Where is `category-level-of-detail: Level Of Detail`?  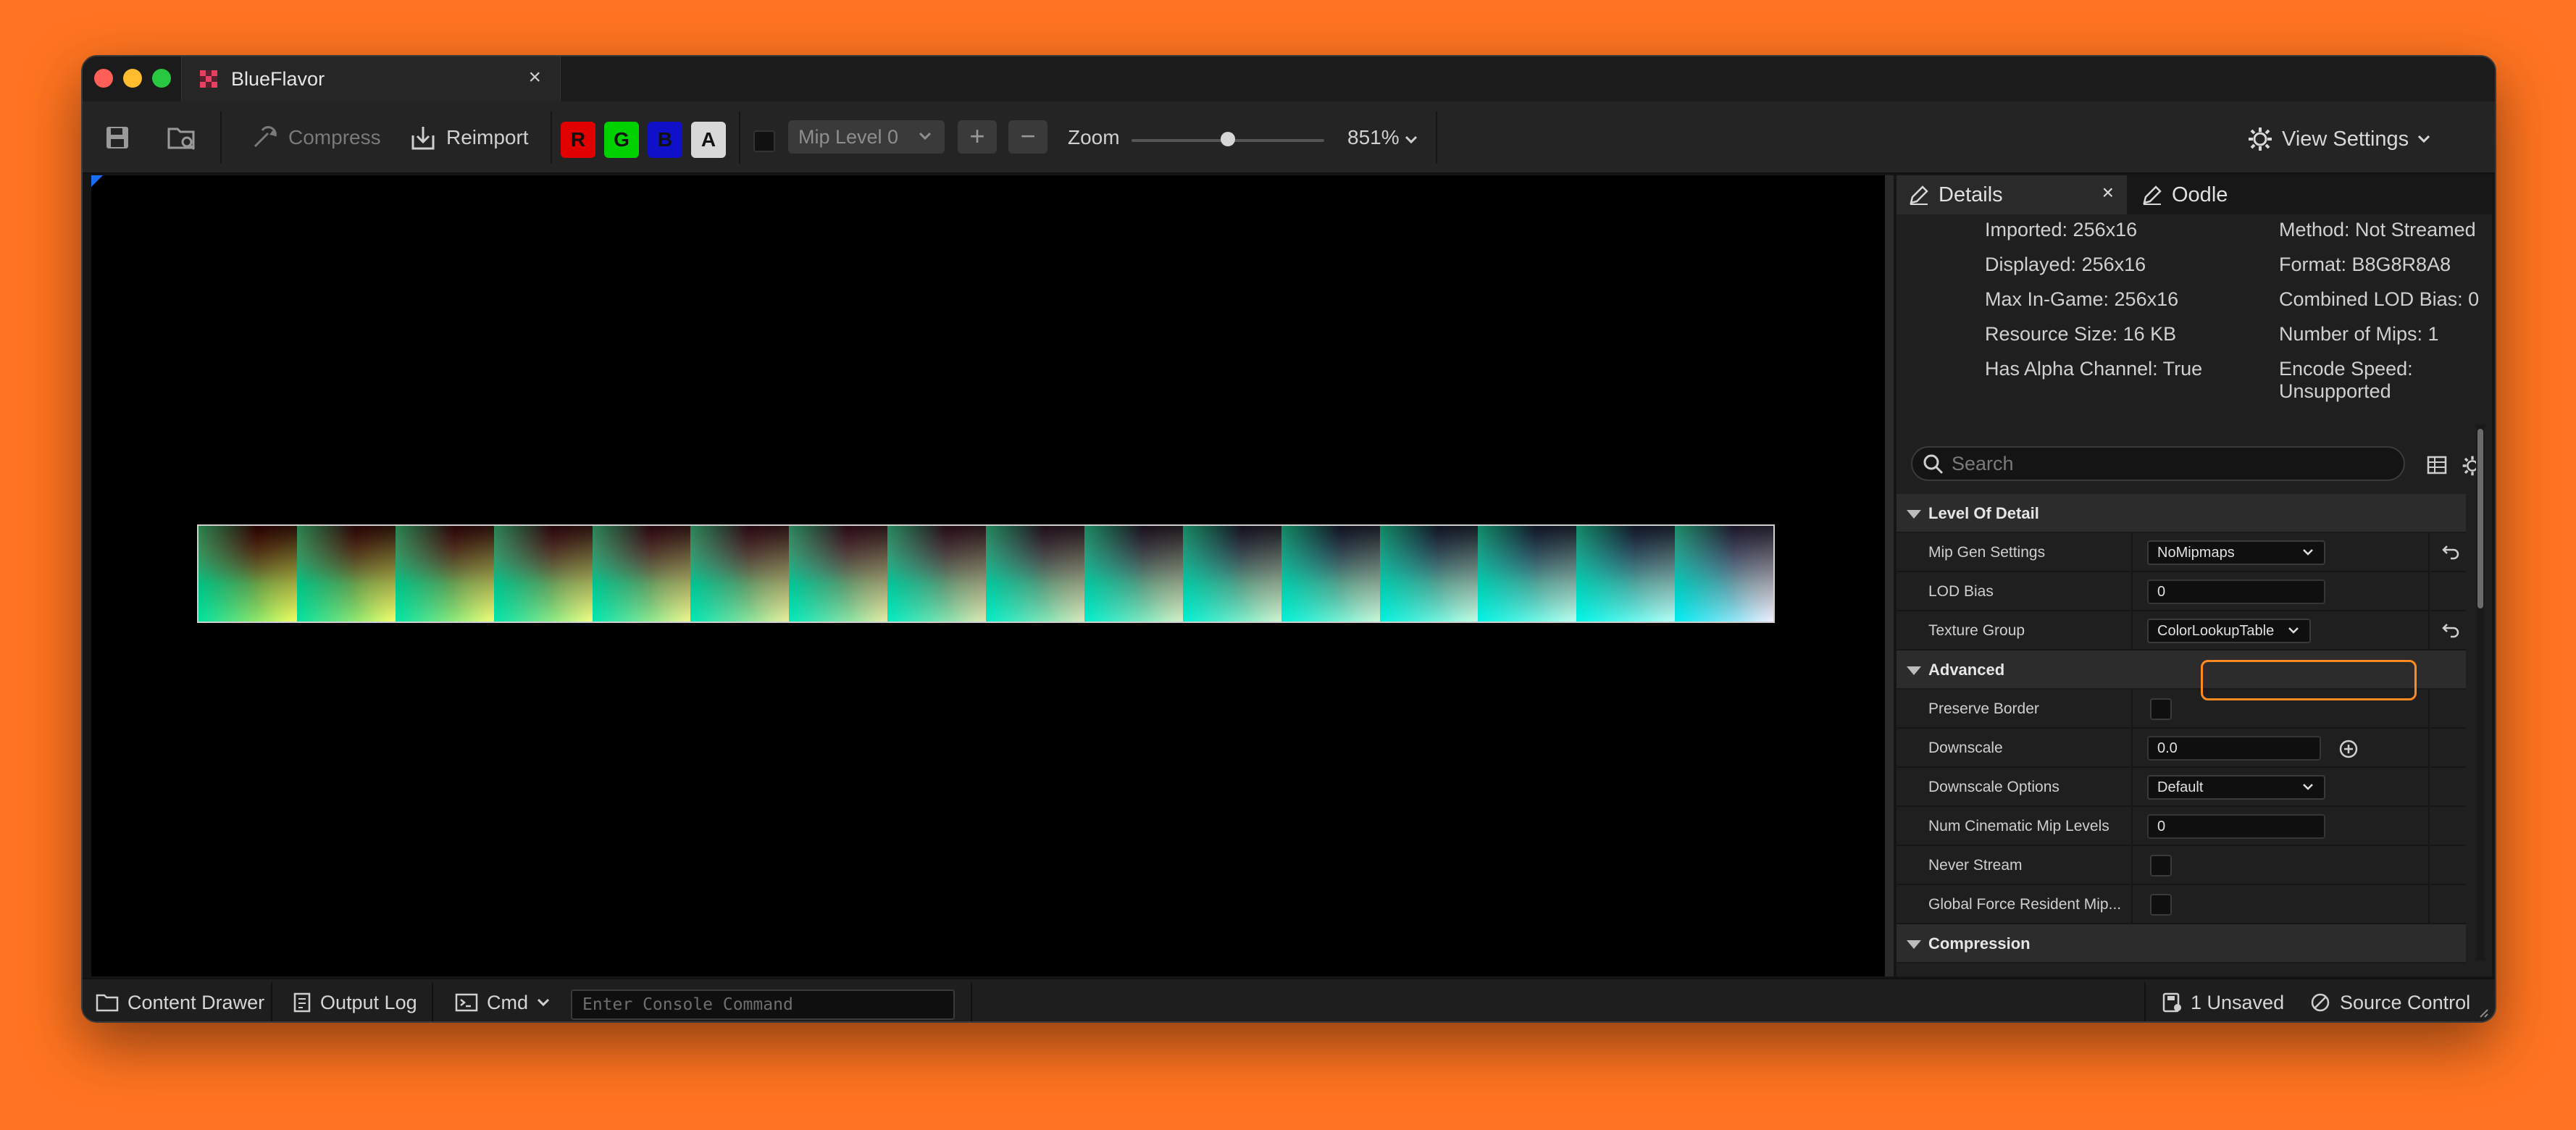 category-level-of-detail: Level Of Detail is located at coordinates (2181, 513).